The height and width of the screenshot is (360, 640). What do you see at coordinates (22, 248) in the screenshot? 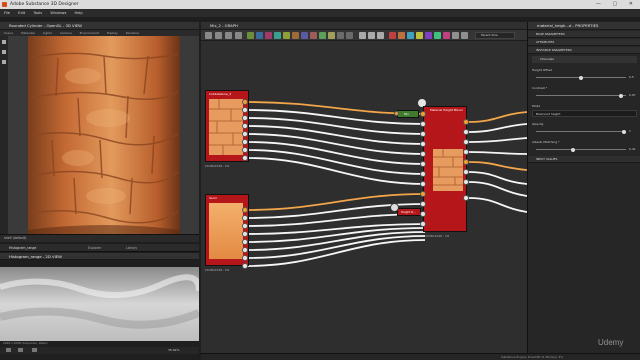
I see `tab-histogram-range: Histogram_range` at bounding box center [22, 248].